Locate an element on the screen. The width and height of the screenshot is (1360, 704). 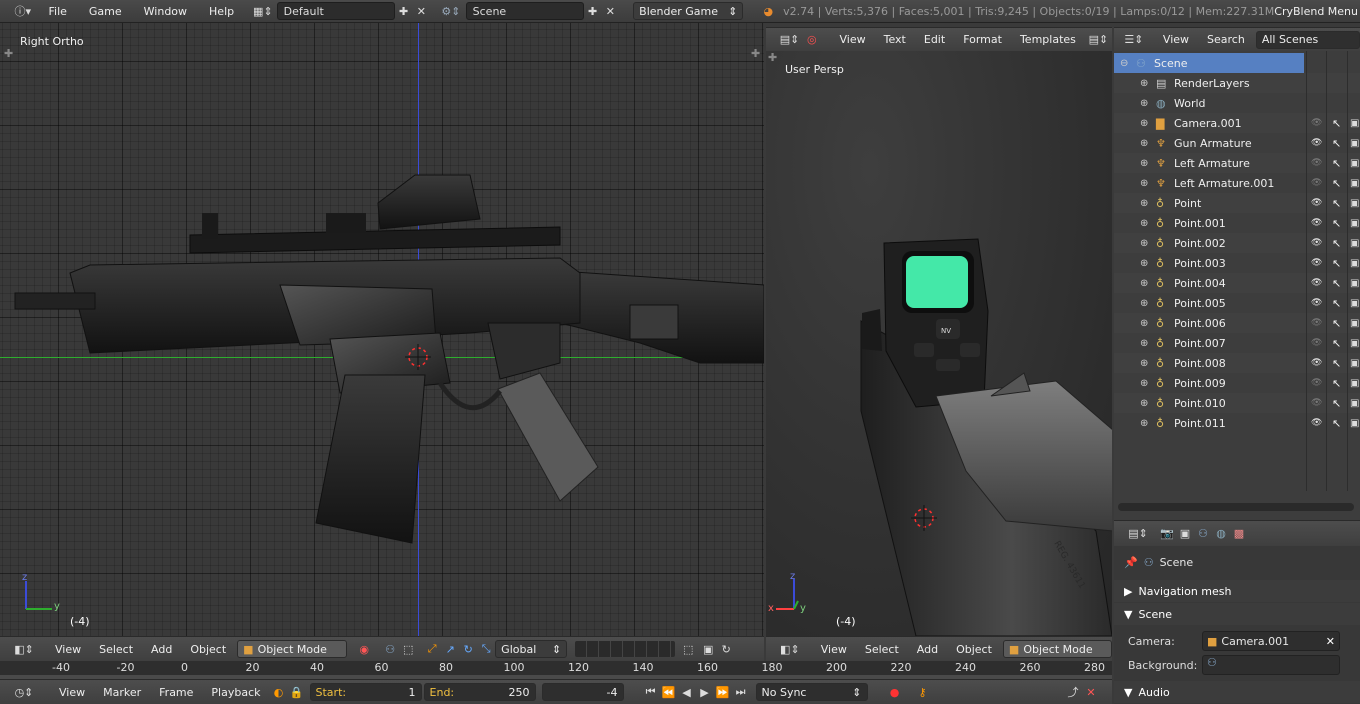
scene-tab-icon: ⚇ is located at coordinates (1203, 534).